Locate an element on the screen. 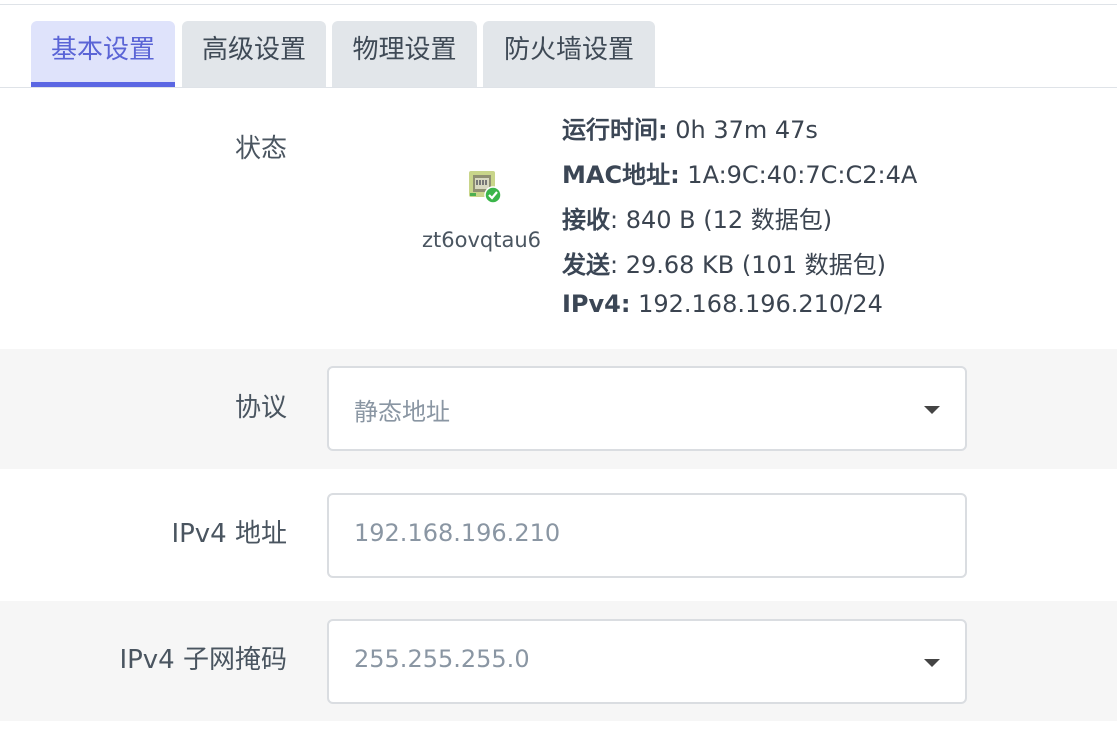  uptime-stat: 运行时间: 0h 37m 47s is located at coordinates (690, 127).